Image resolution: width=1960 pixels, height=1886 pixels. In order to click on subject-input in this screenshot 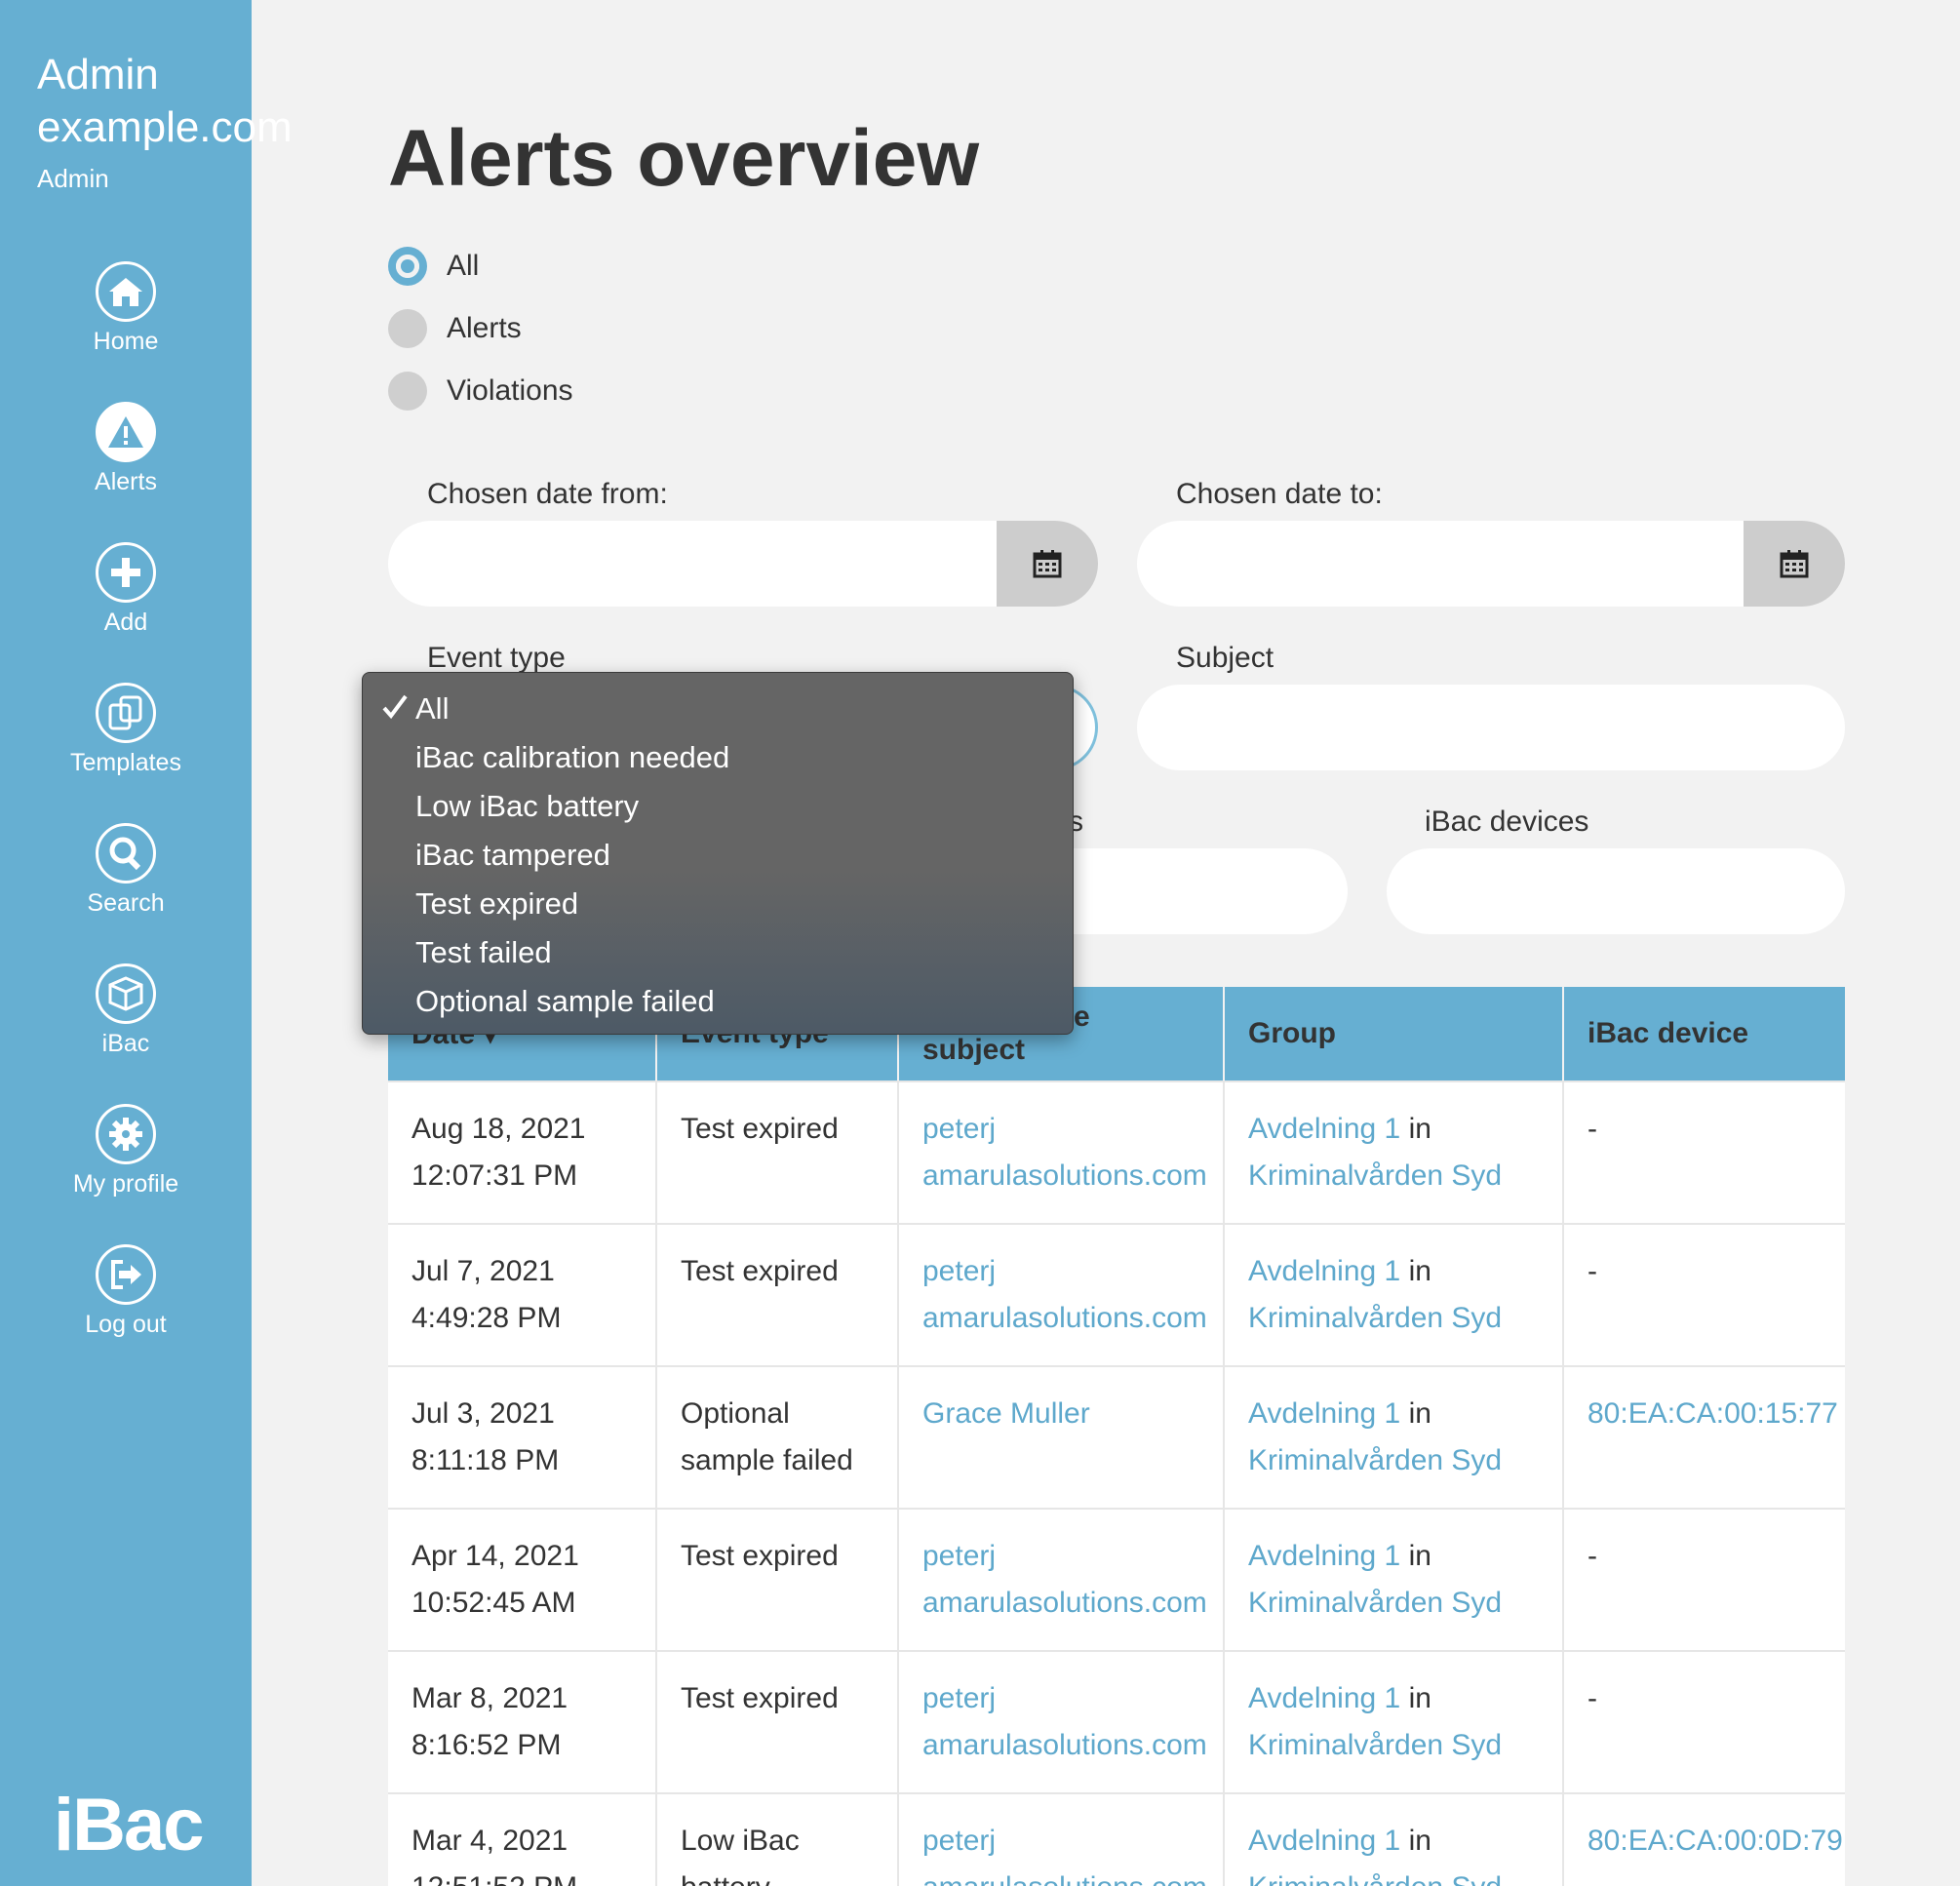, I will do `click(1491, 727)`.